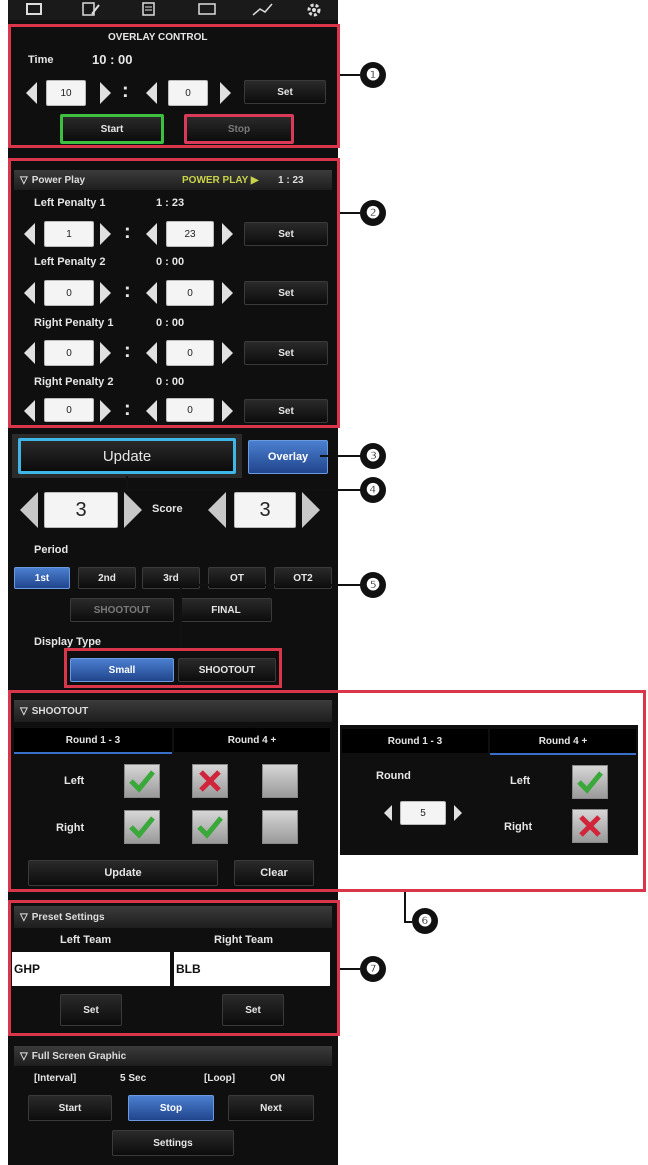 The width and height of the screenshot is (648, 1165). I want to click on score-label: Score, so click(167, 509).